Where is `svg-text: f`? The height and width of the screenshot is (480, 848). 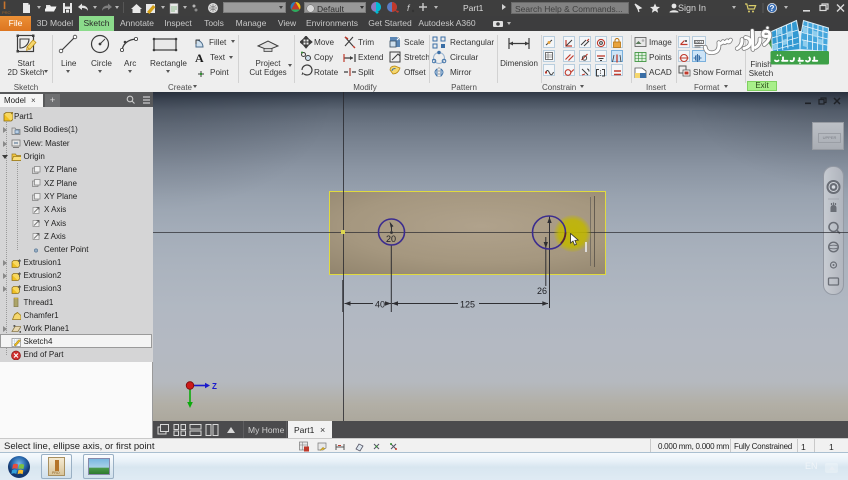
svg-text: f is located at coordinates (409, 8).